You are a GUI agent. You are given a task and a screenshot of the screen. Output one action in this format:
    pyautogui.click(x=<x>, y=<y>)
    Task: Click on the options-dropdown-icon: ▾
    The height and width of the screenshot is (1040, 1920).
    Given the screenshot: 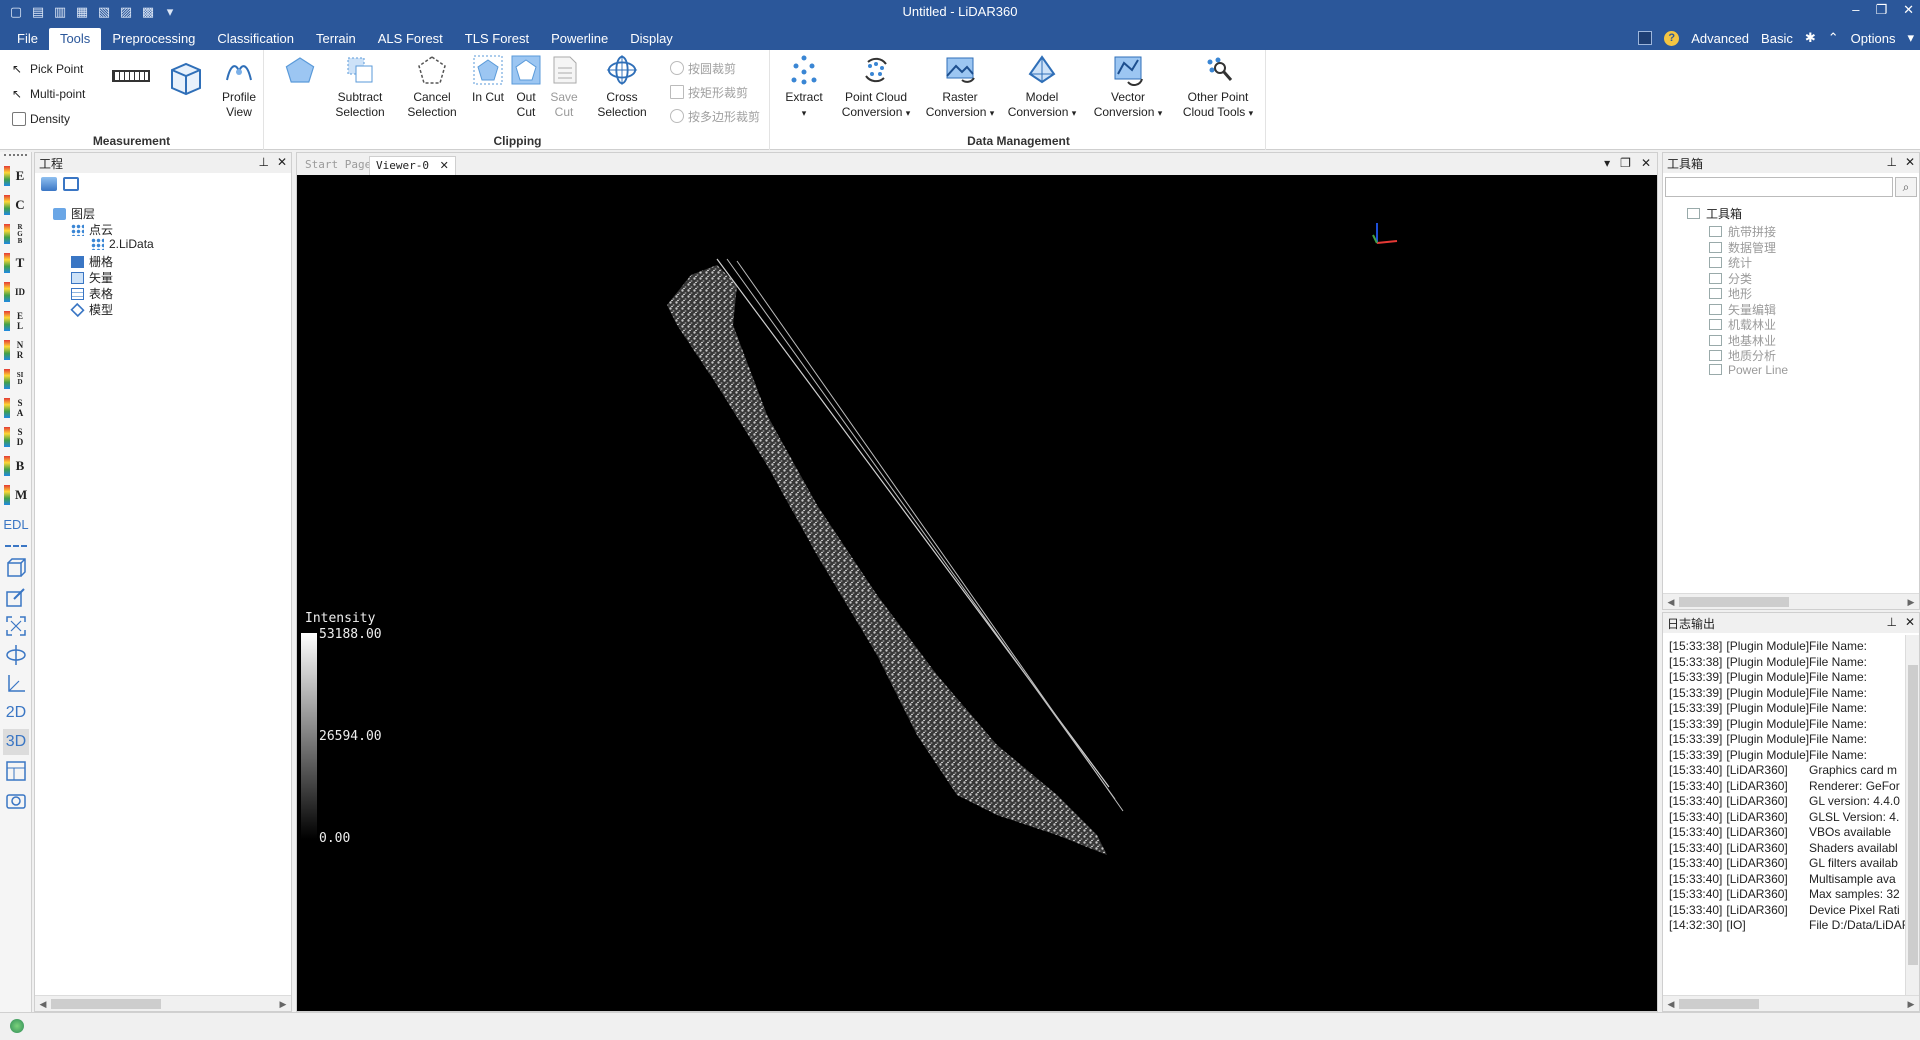 What is the action you would take?
    pyautogui.click(x=1910, y=38)
    